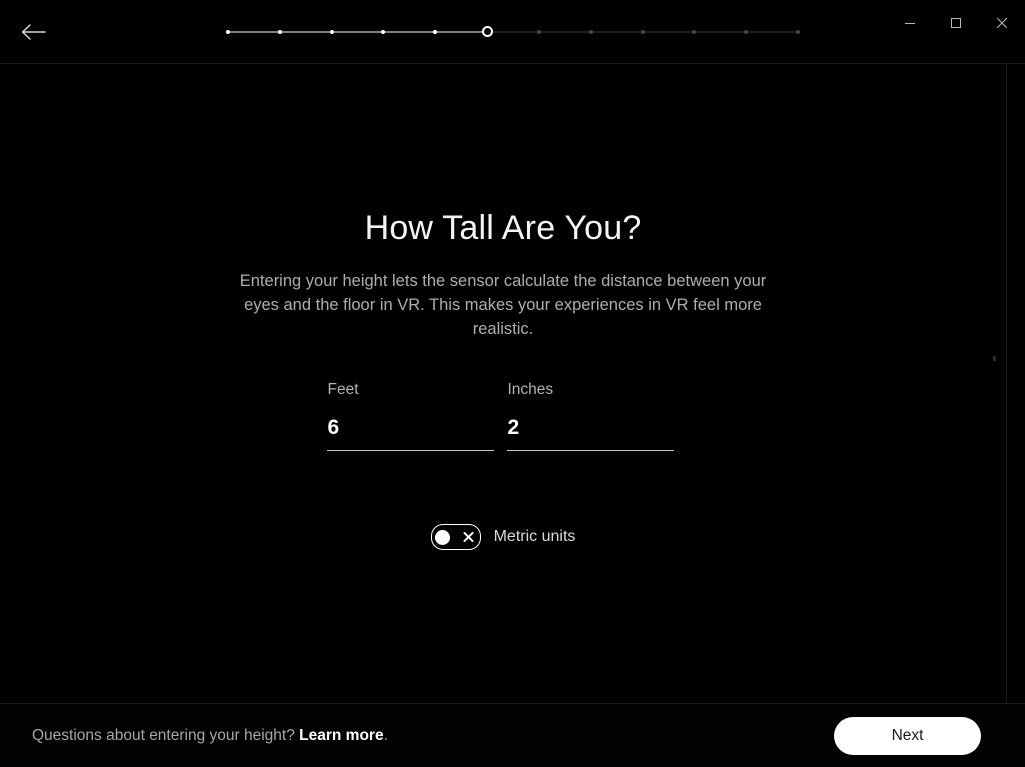 This screenshot has width=1025, height=767. Describe the element at coordinates (535, 537) in the screenshot. I see `metric-units-label: Metric units` at that location.